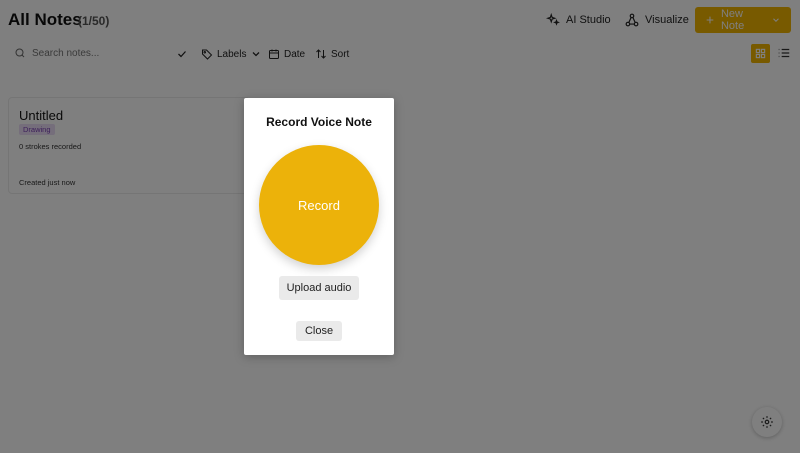  What do you see at coordinates (319, 288) in the screenshot?
I see `upload-audio-button: Upload audio` at bounding box center [319, 288].